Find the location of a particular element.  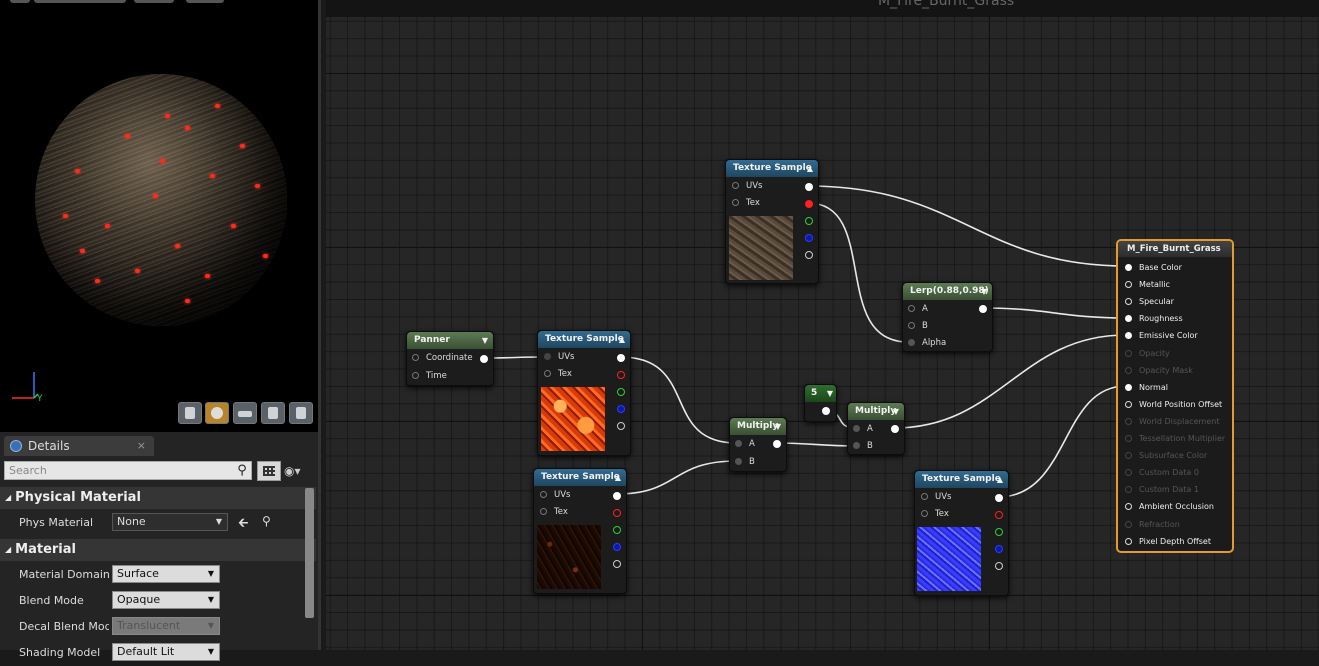

category-physical-material: ◢ Physical Material is located at coordinates (158, 498).